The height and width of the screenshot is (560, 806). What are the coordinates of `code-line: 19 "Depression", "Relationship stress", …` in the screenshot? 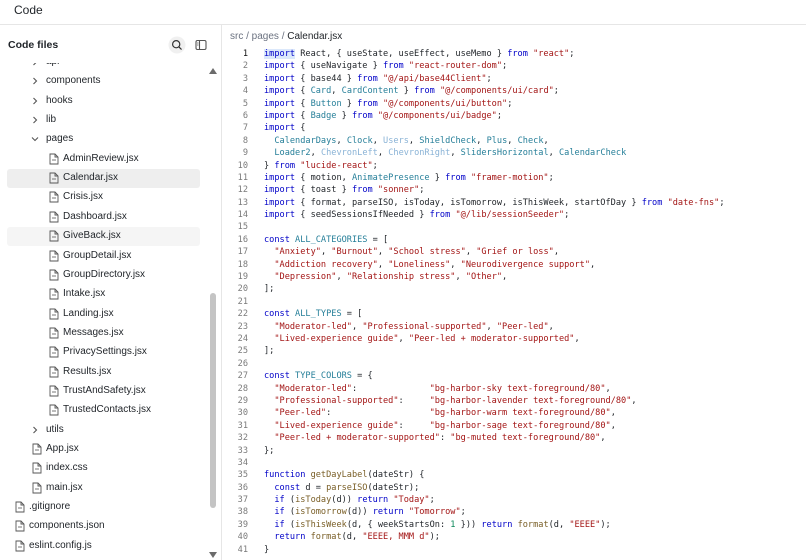 It's located at (514, 277).